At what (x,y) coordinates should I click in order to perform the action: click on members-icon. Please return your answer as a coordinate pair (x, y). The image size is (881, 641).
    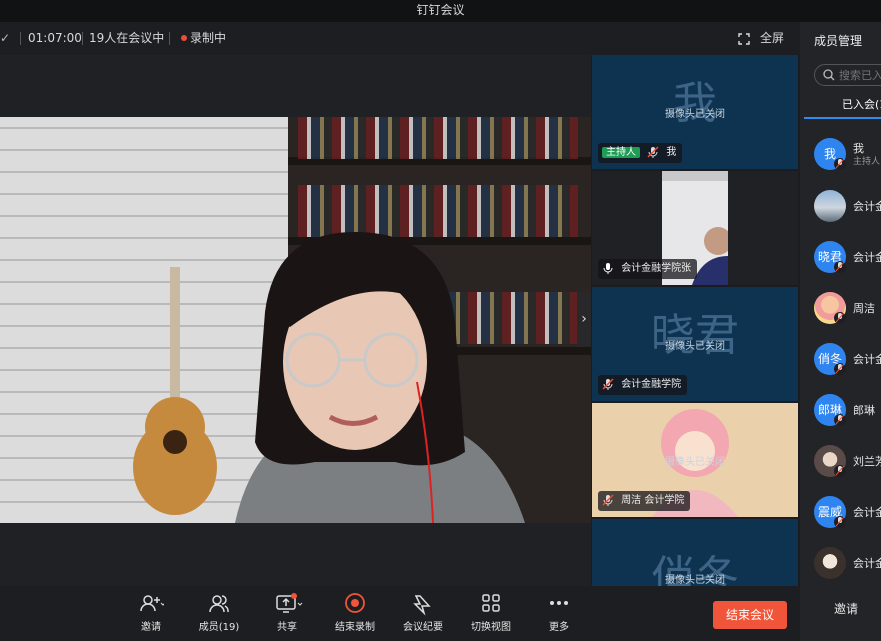
    Looking at the image, I should click on (219, 604).